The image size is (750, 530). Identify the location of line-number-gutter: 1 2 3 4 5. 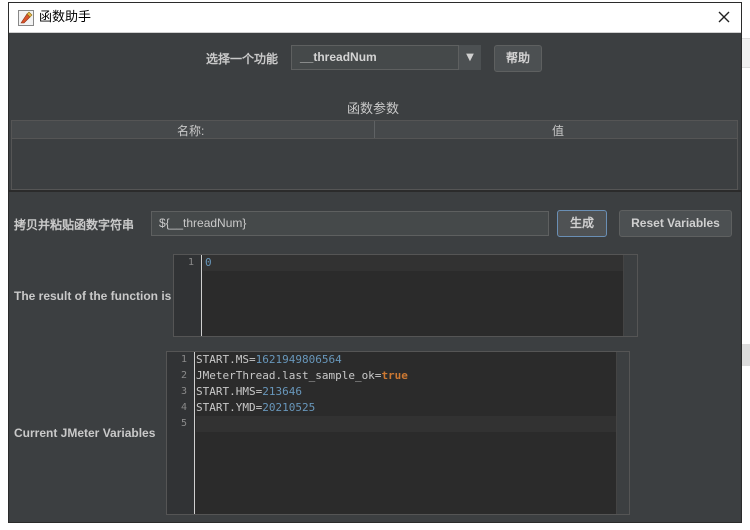
(181, 433).